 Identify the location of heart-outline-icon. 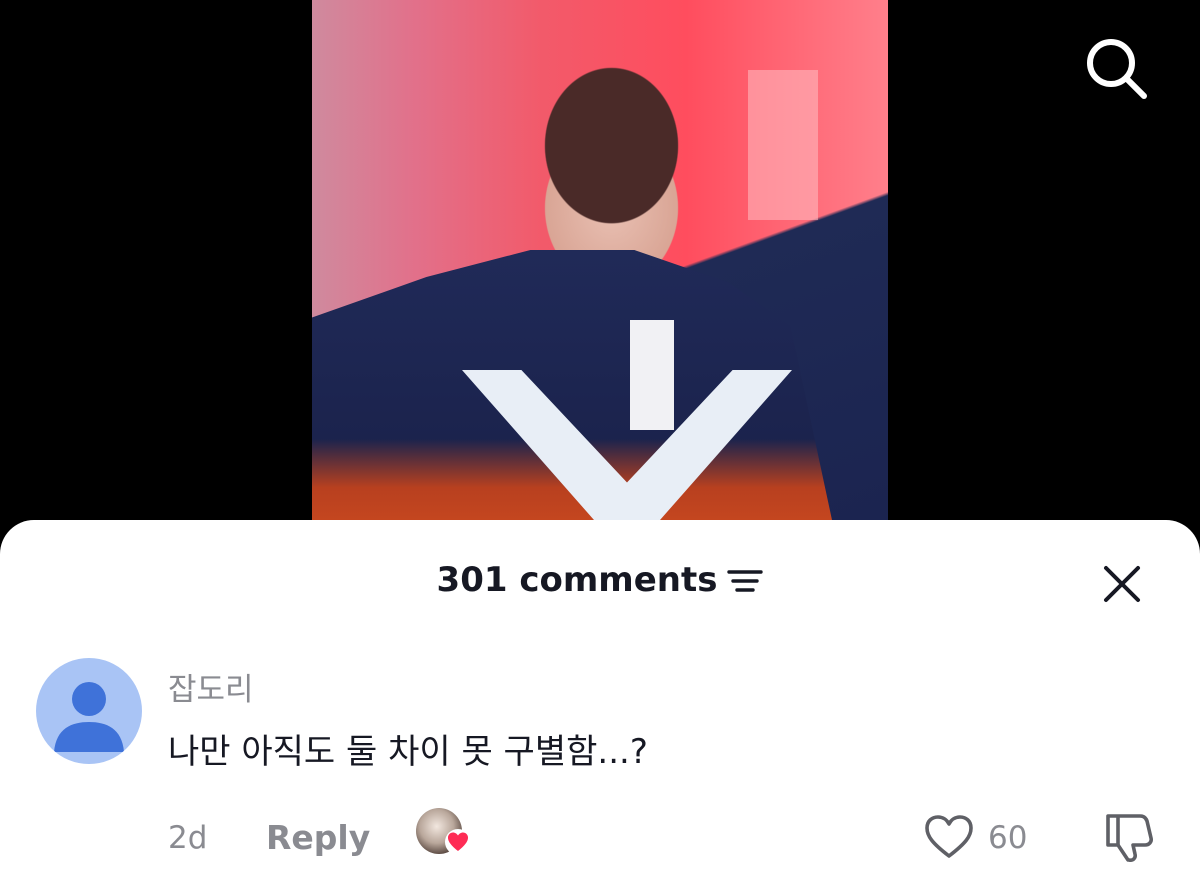
(949, 836).